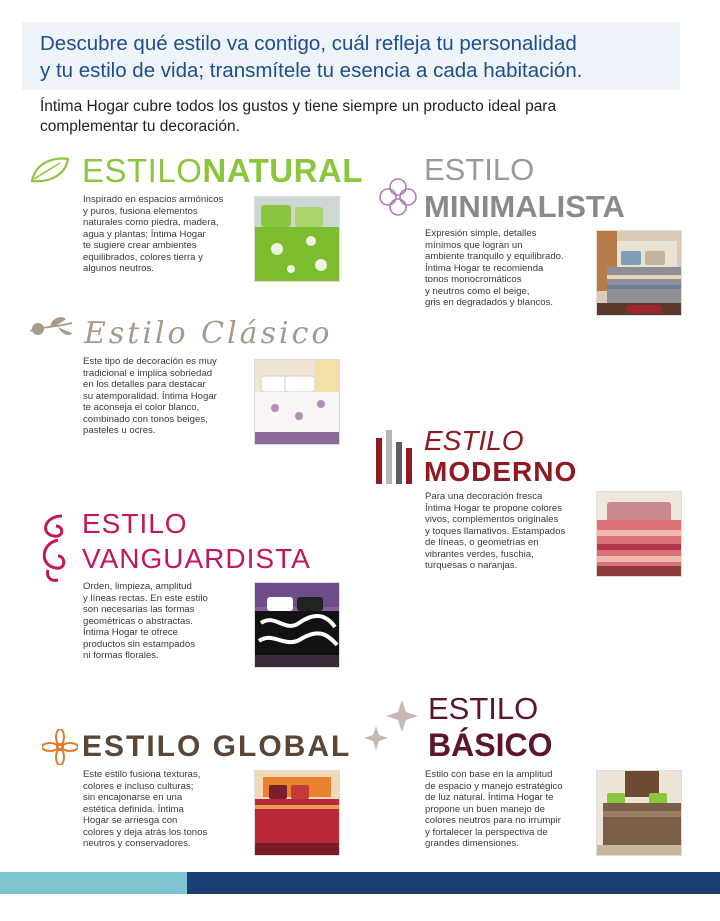  What do you see at coordinates (479, 169) in the screenshot?
I see `minimalista-title-a: ESTILO` at bounding box center [479, 169].